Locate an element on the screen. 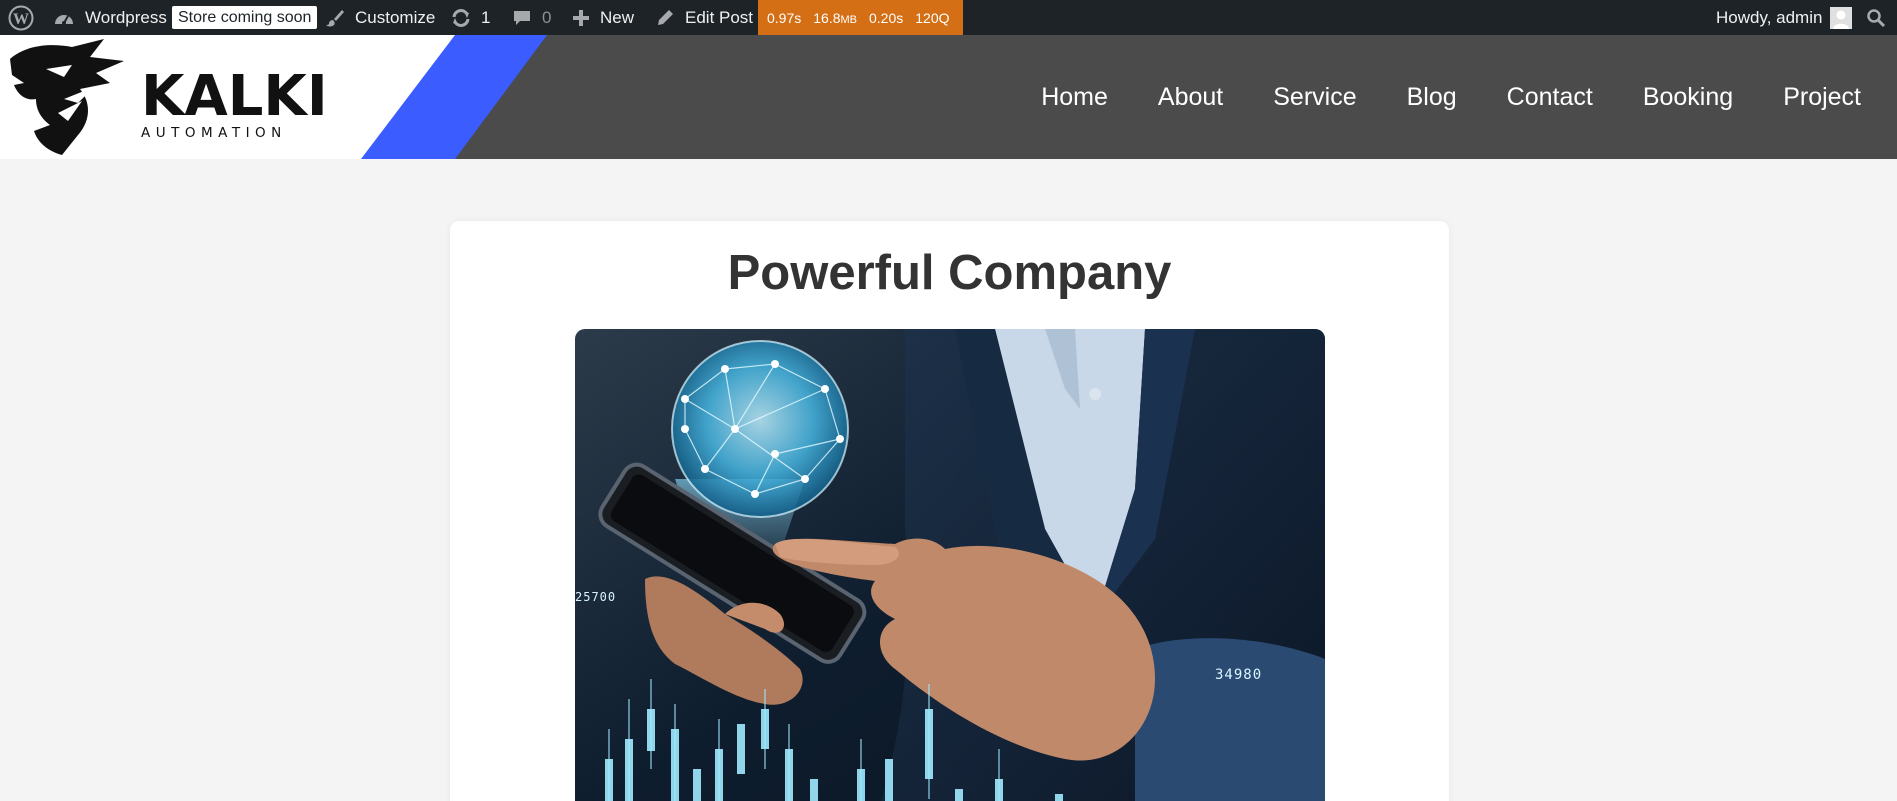  qm-time: 0.97s is located at coordinates (784, 17).